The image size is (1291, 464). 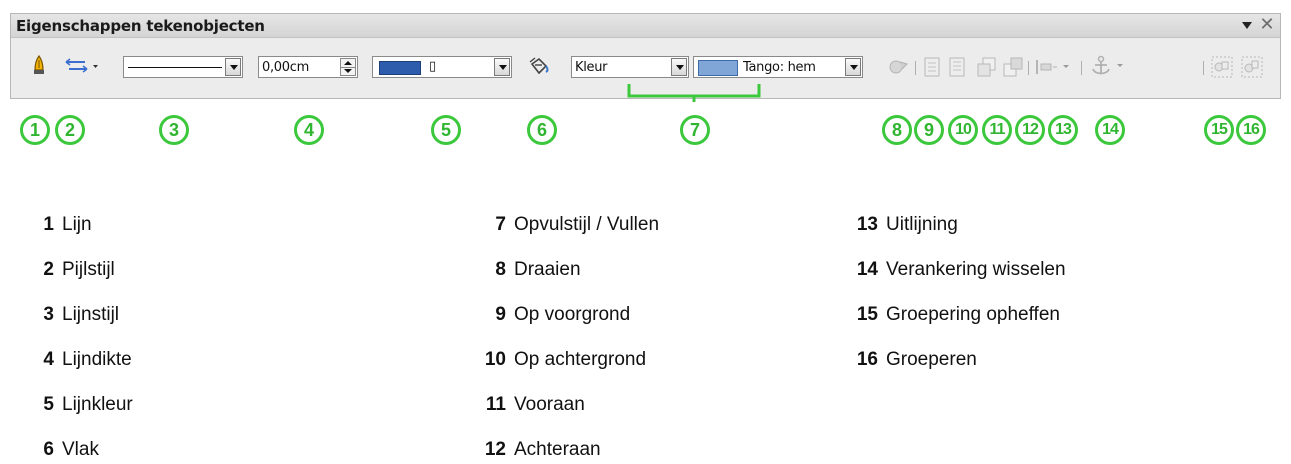 What do you see at coordinates (71, 449) in the screenshot?
I see `legend-item: 6 Vlak` at bounding box center [71, 449].